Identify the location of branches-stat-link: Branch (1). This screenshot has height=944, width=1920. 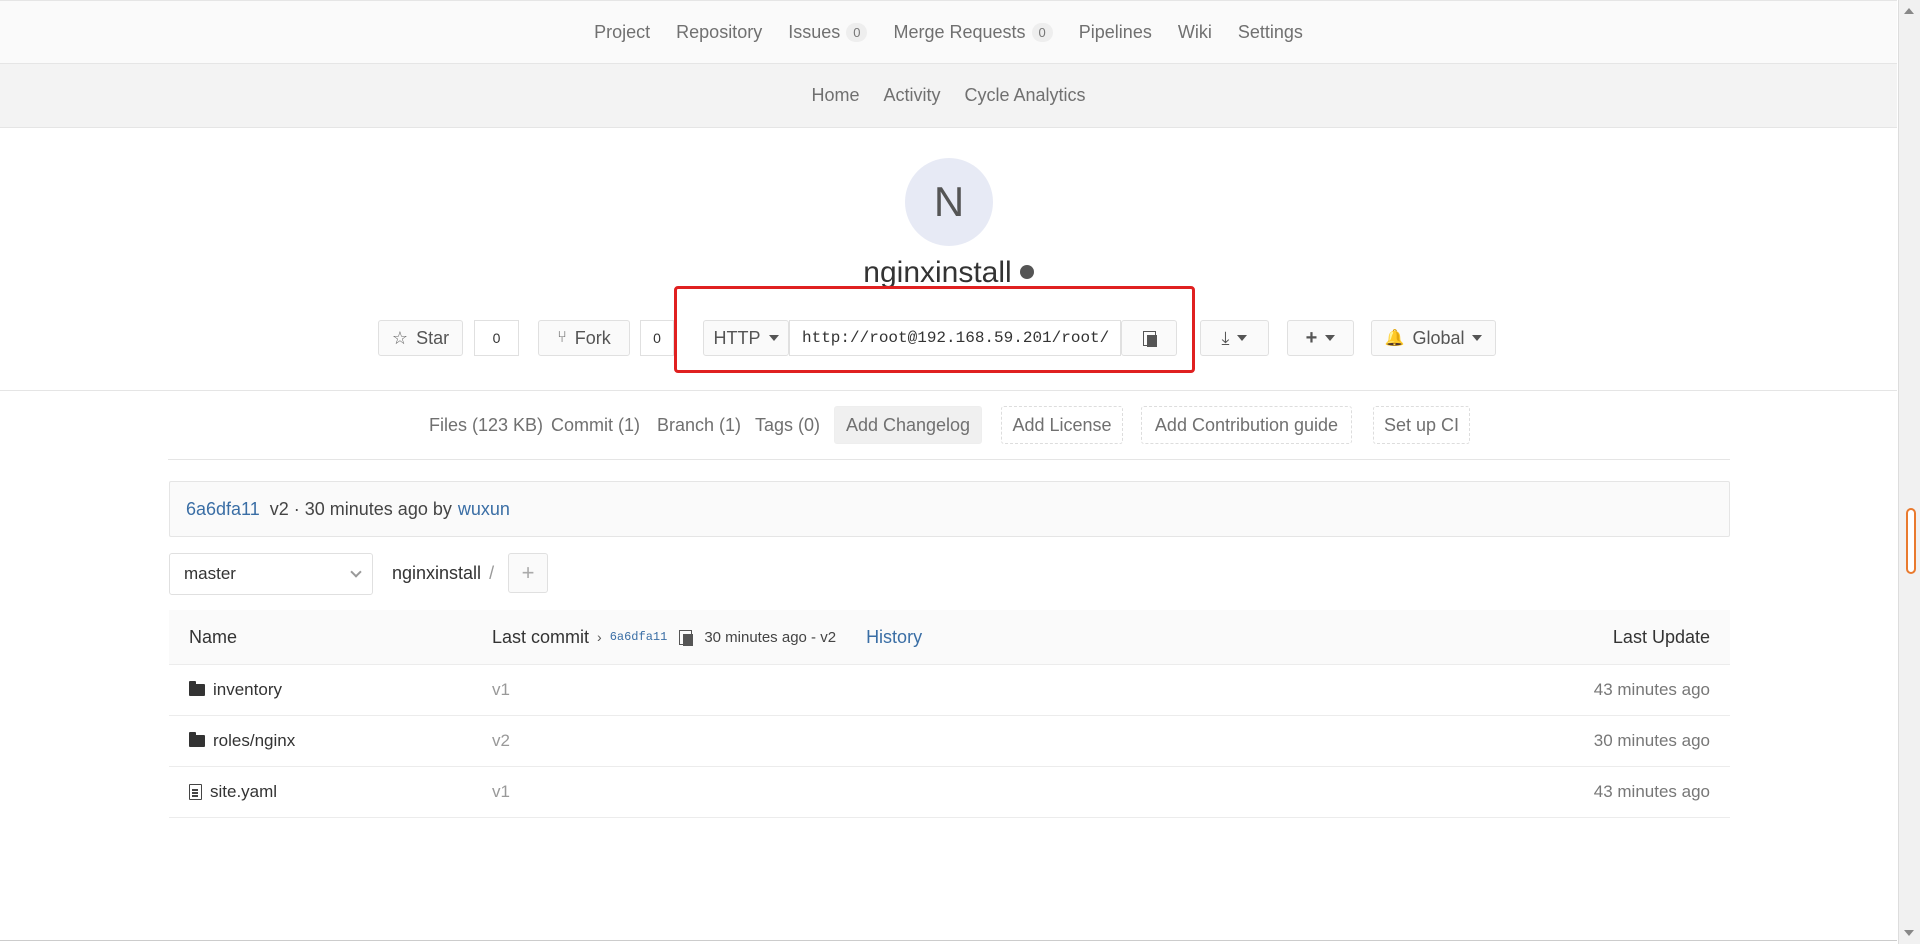
(699, 425).